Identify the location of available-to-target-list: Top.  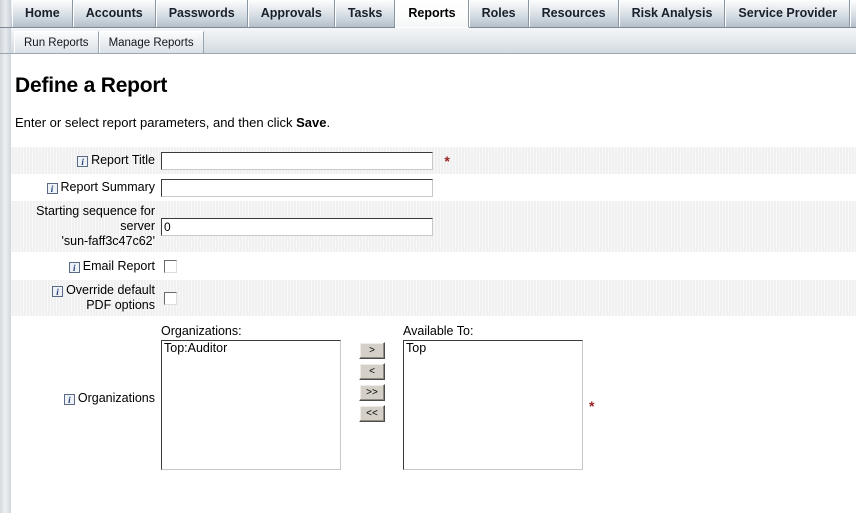
(493, 405).